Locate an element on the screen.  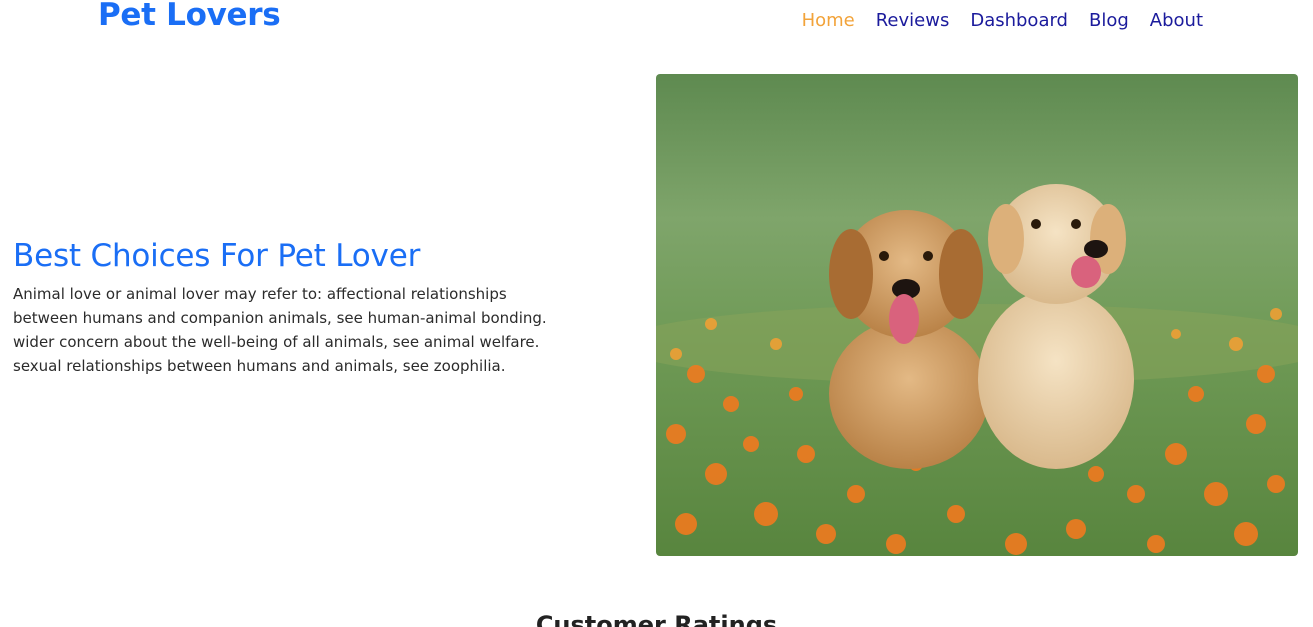
nav-home: Home is located at coordinates (828, 20).